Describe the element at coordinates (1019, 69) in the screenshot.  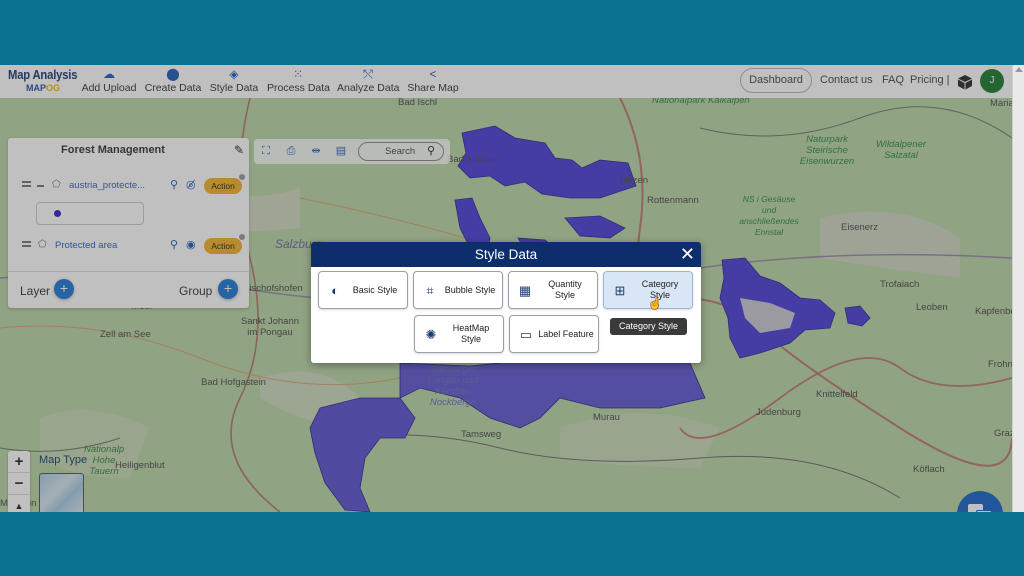
I see `scroll-up-arrow-icon` at that location.